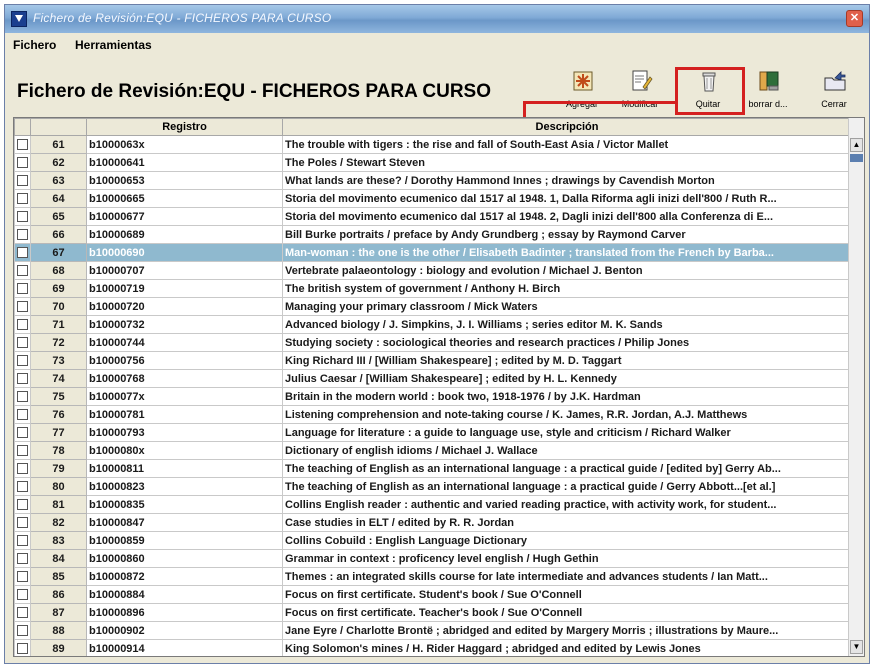  I want to click on row-registro: b1000080x, so click(184, 450).